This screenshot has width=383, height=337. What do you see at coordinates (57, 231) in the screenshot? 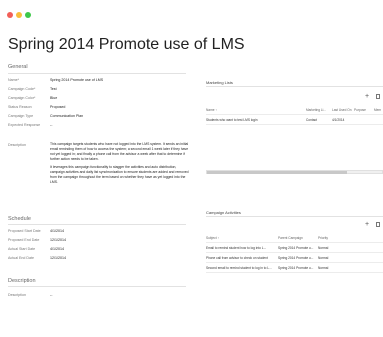
I see `proposed-start-field: 4/1/2014` at bounding box center [57, 231].